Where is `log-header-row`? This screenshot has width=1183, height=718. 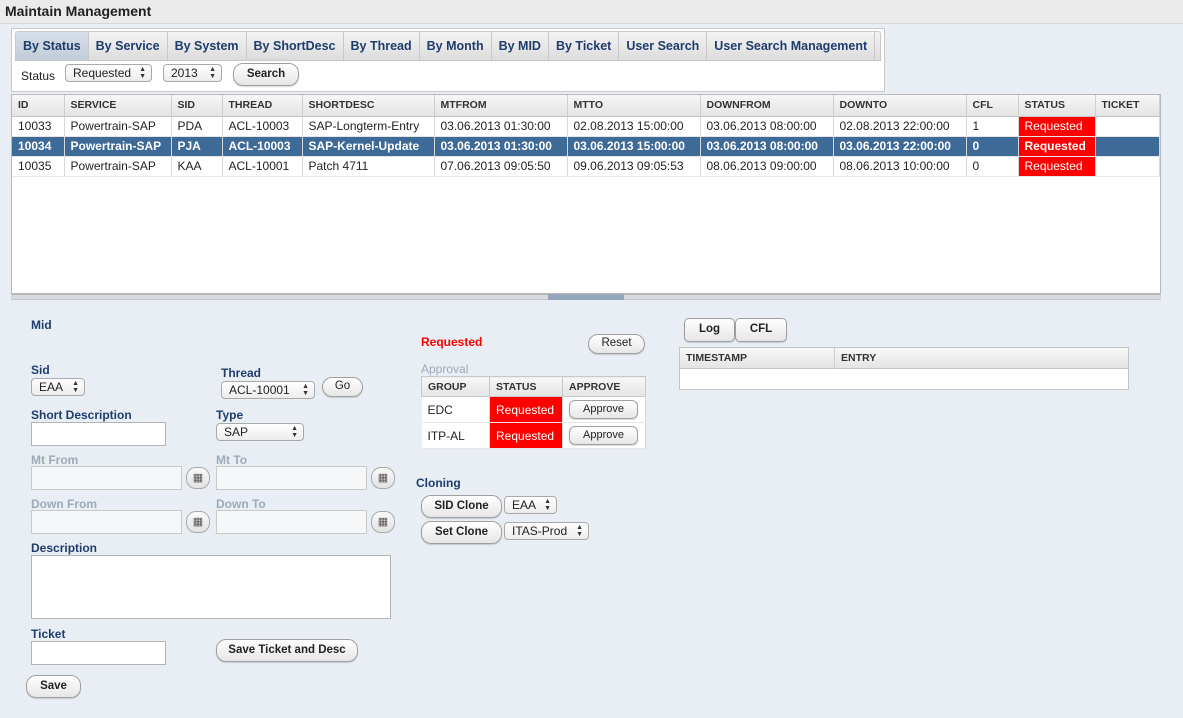
log-header-row is located at coordinates (904, 358).